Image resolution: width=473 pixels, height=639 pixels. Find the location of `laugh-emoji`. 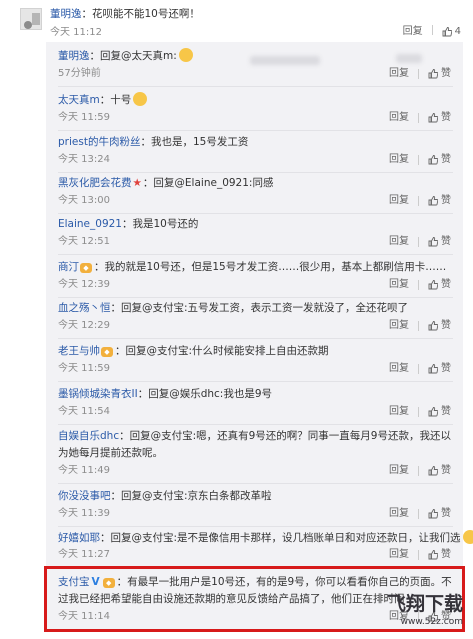

laugh-emoji is located at coordinates (467, 537).